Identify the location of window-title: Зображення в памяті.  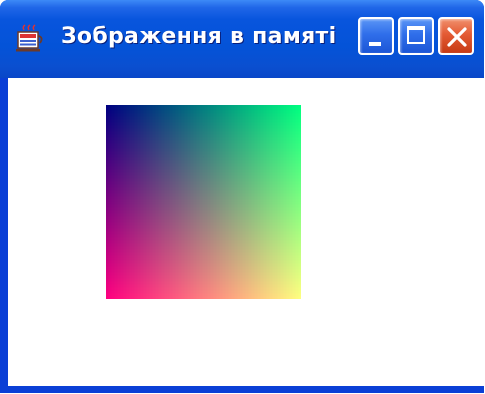
(199, 36).